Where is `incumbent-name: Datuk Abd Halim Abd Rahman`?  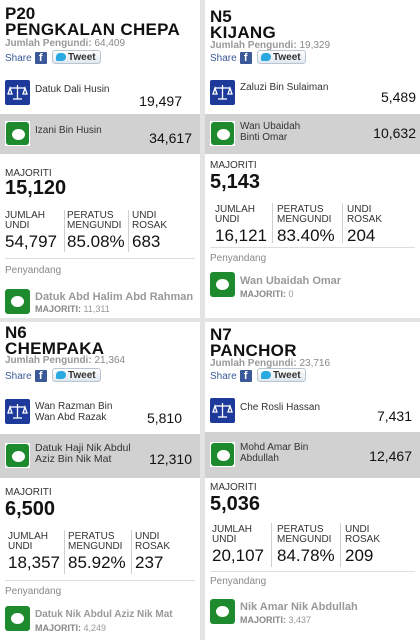 incumbent-name: Datuk Abd Halim Abd Rahman is located at coordinates (114, 297).